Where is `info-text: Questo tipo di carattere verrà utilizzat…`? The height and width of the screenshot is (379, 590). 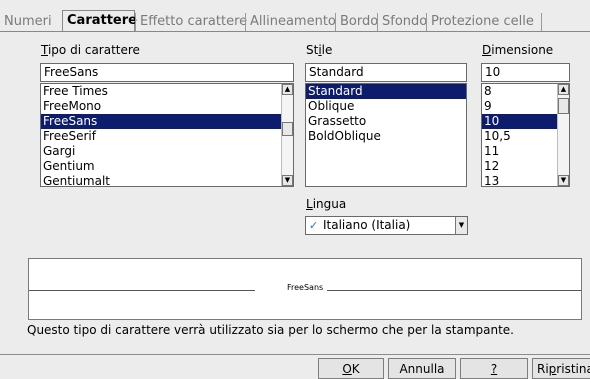 info-text: Questo tipo di carattere verrà utilizzat… is located at coordinates (270, 330).